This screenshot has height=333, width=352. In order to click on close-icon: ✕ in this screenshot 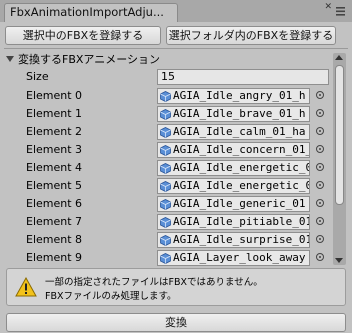, I will do `click(328, 7)`.